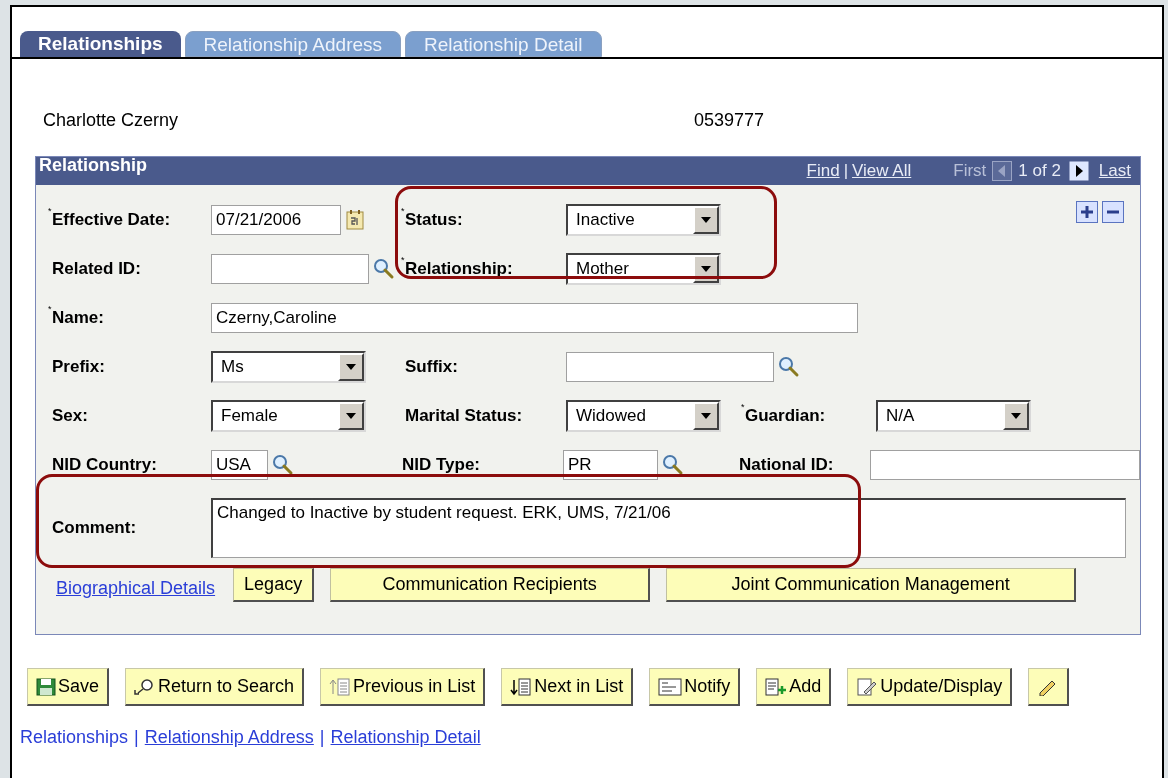  I want to click on find-link: Find, so click(823, 170).